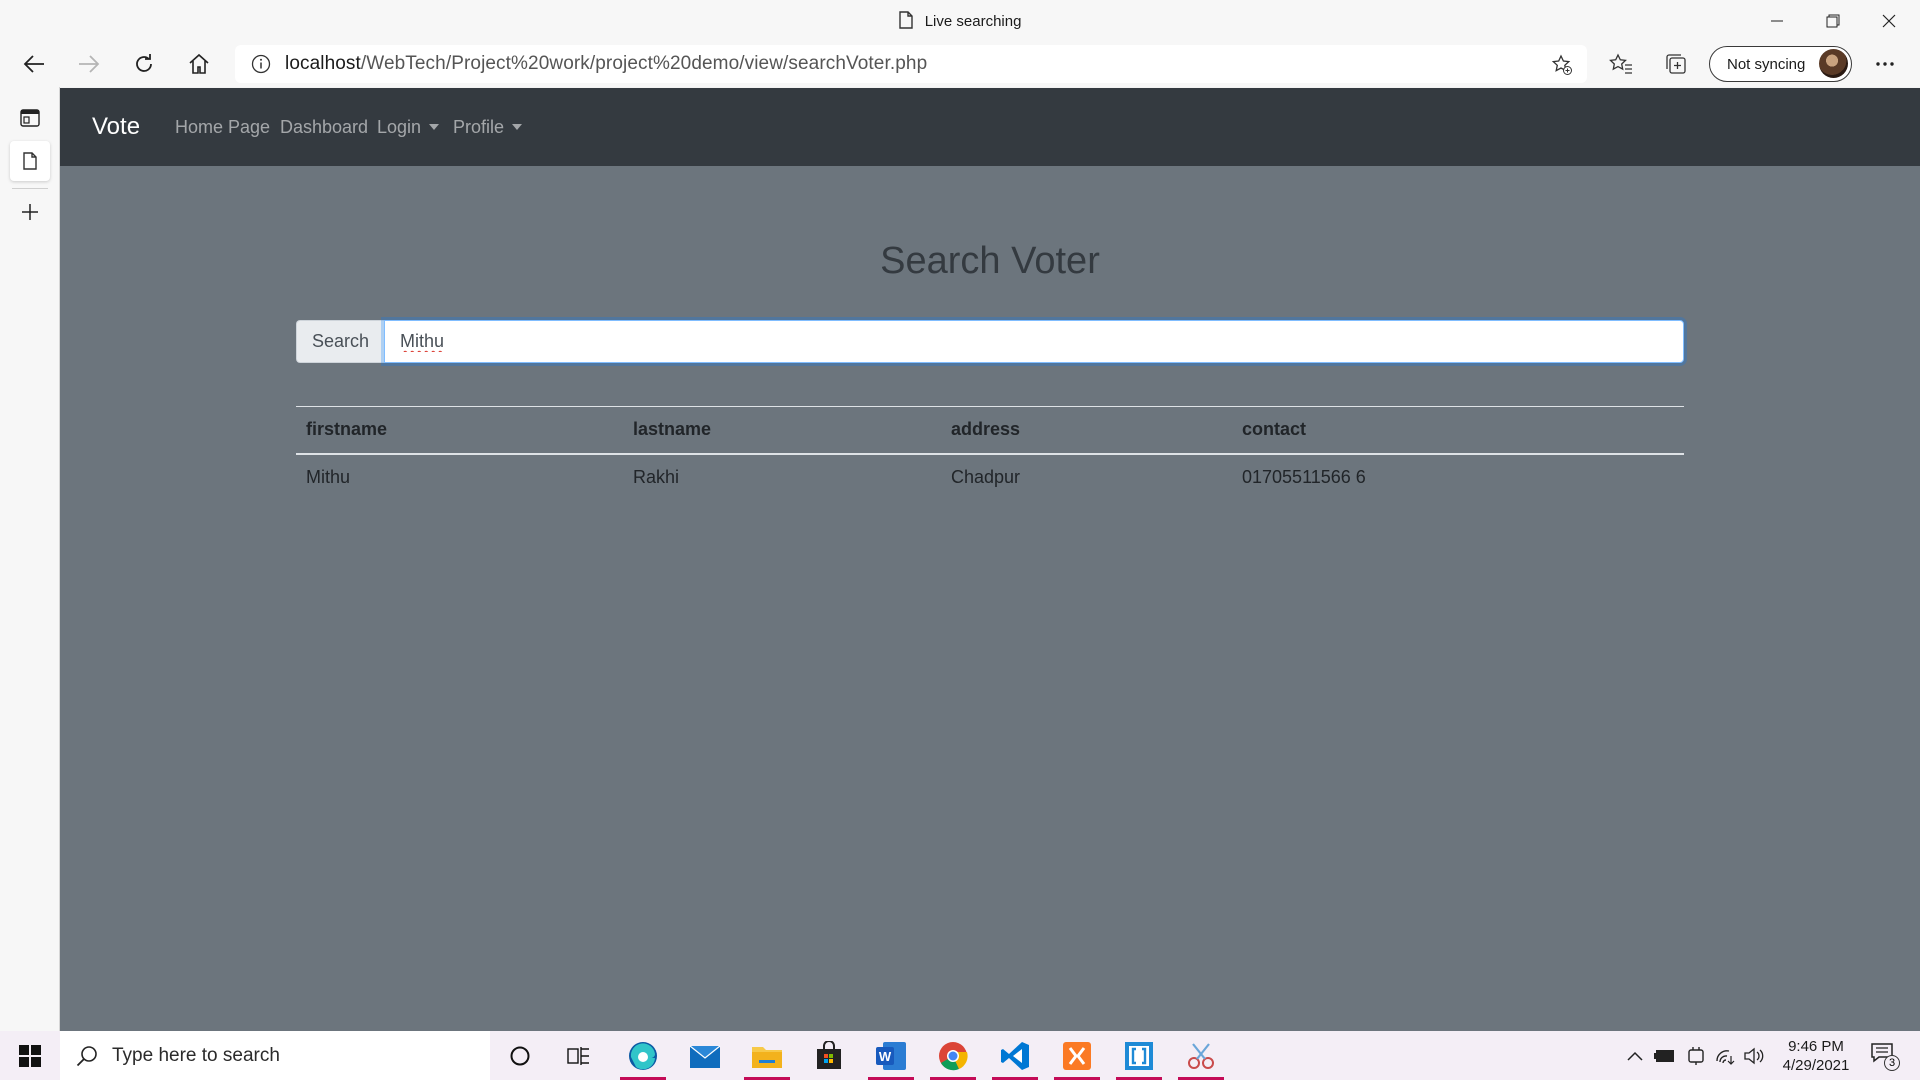 The width and height of the screenshot is (1920, 1080). I want to click on windows-logo-icon, so click(30, 1055).